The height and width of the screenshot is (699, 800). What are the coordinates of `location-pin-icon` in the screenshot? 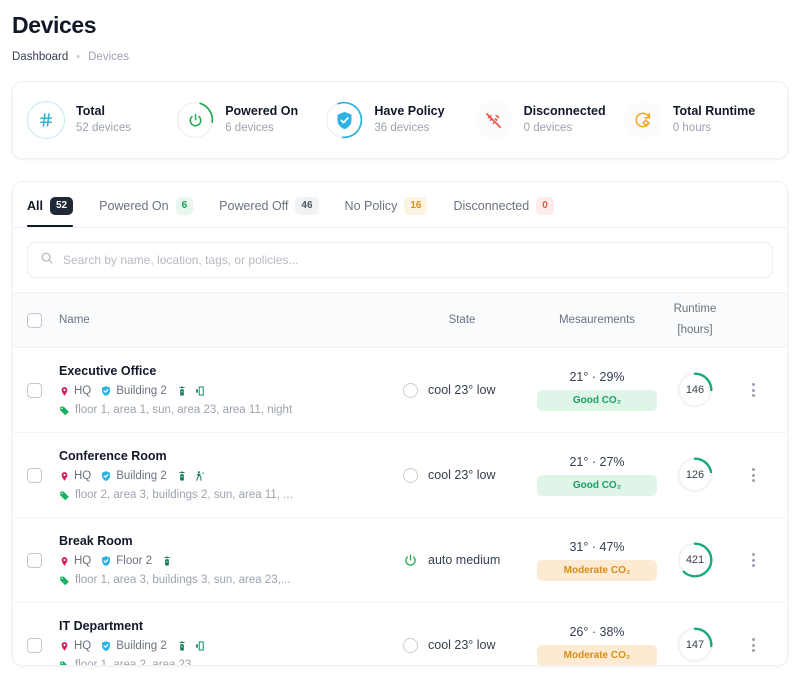 It's located at (64, 646).